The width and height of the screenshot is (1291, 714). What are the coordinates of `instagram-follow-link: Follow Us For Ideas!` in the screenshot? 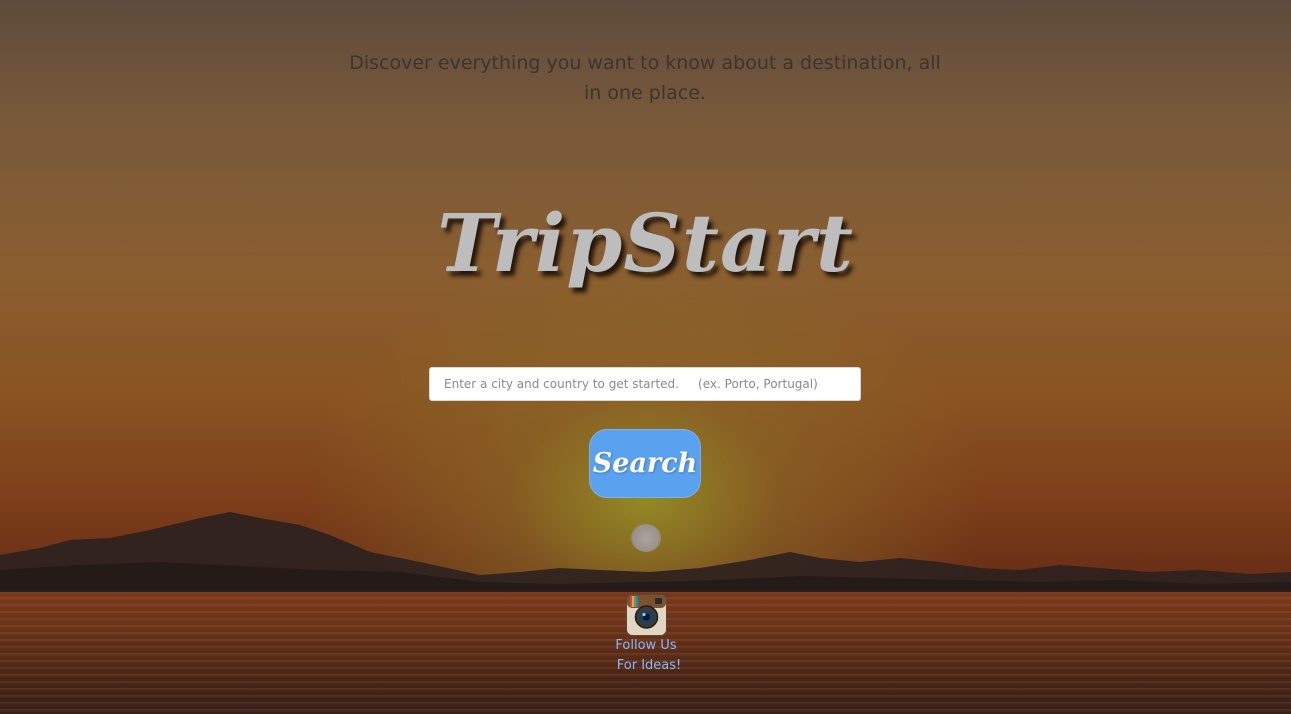 It's located at (646, 635).